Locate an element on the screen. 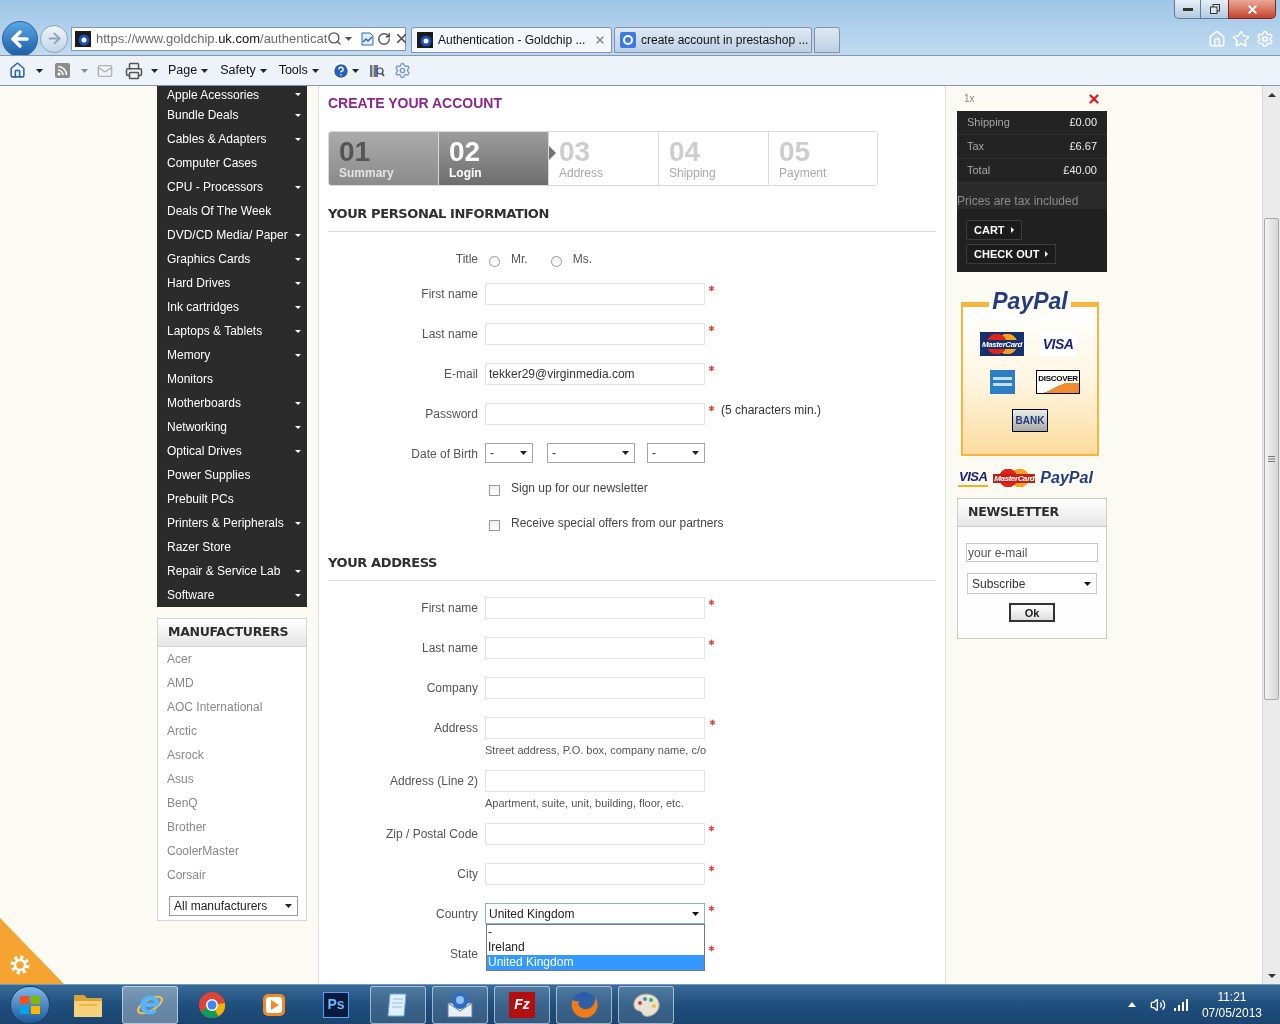  manufacturer-link: Asrock is located at coordinates (232, 755).